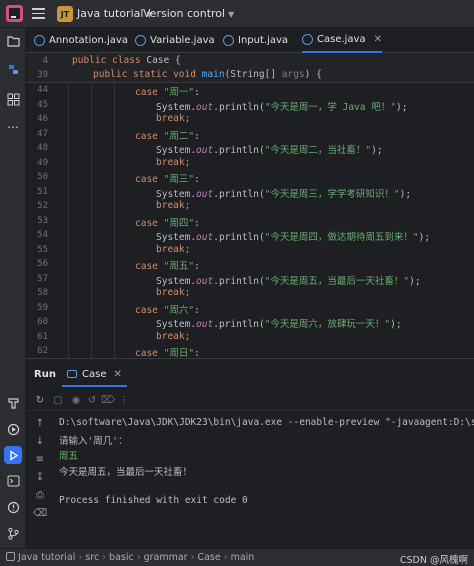  Describe the element at coordinates (13, 99) in the screenshot. I see `plugins-icon` at that location.